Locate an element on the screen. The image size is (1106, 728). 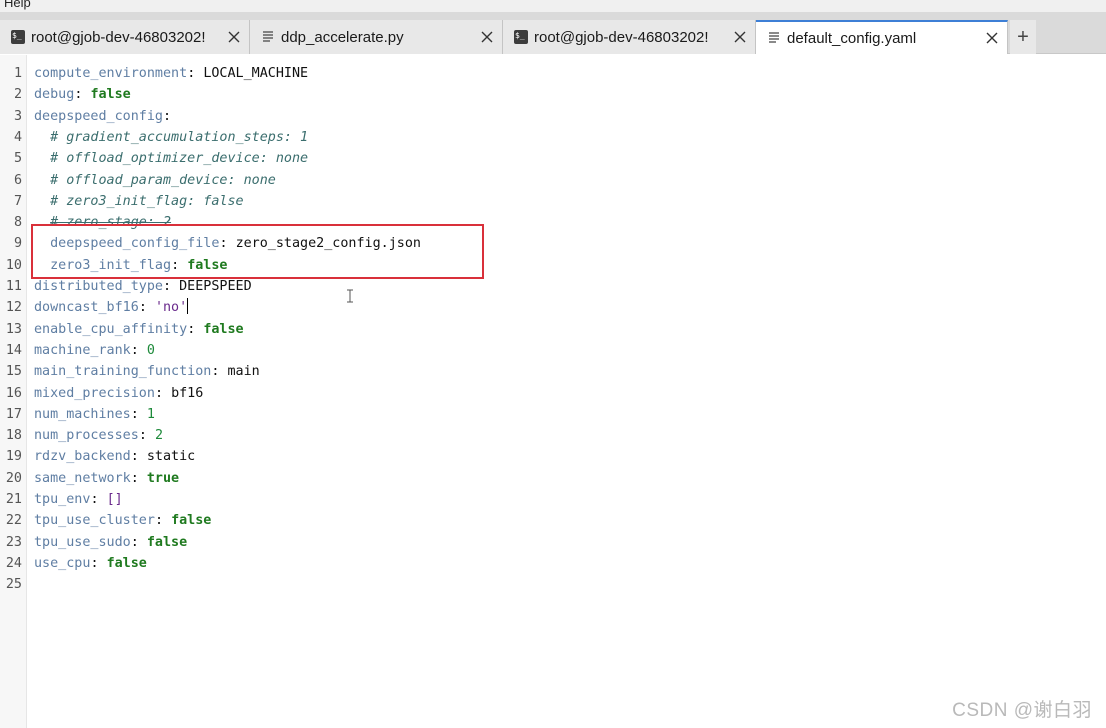
tab-ddp-accelerate: ddp_accelerate.py is located at coordinates (376, 37).